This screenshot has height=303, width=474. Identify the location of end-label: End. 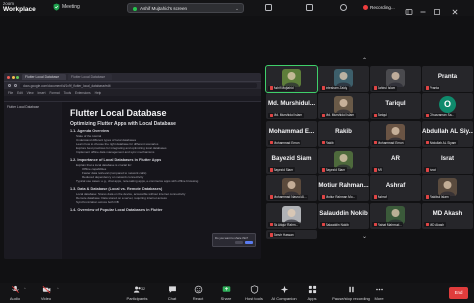
(458, 292).